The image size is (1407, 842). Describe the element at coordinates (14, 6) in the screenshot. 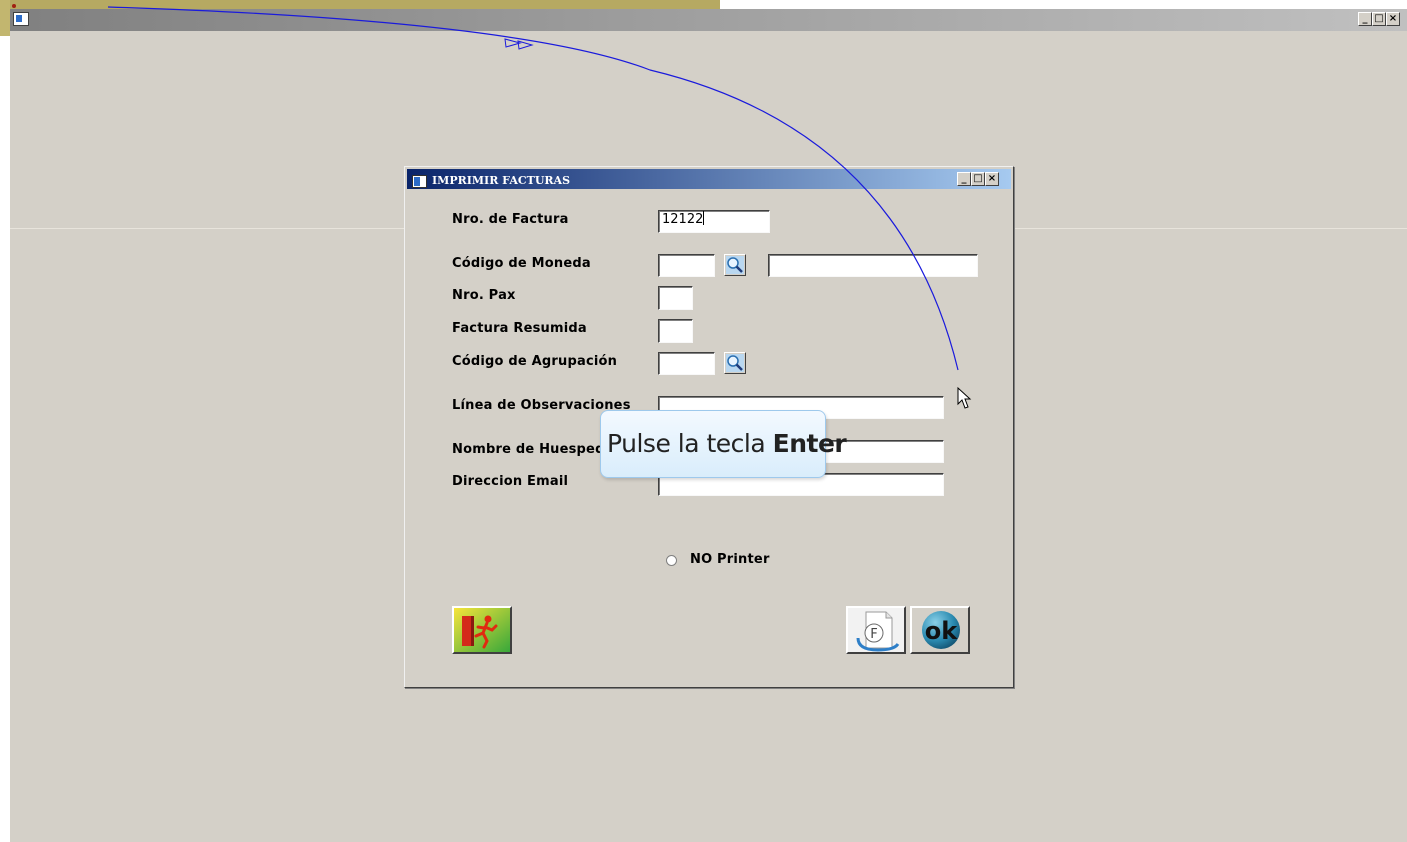

I see `annotation-start-dot` at that location.